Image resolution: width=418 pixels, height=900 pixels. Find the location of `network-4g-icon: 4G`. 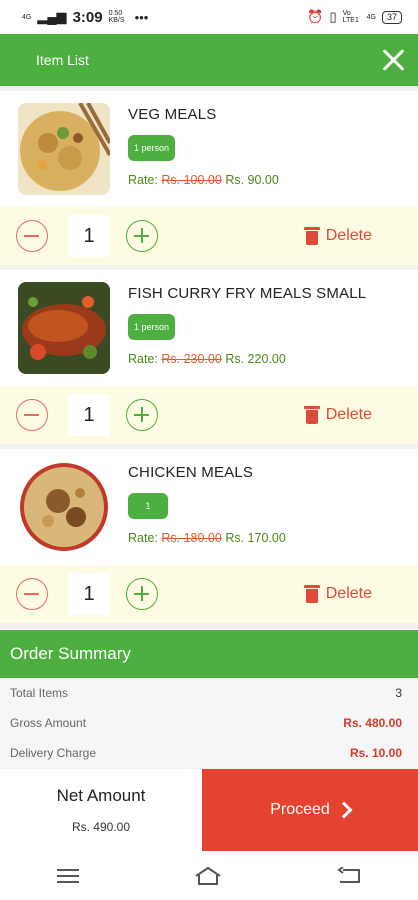

network-4g-icon: 4G is located at coordinates (27, 17).